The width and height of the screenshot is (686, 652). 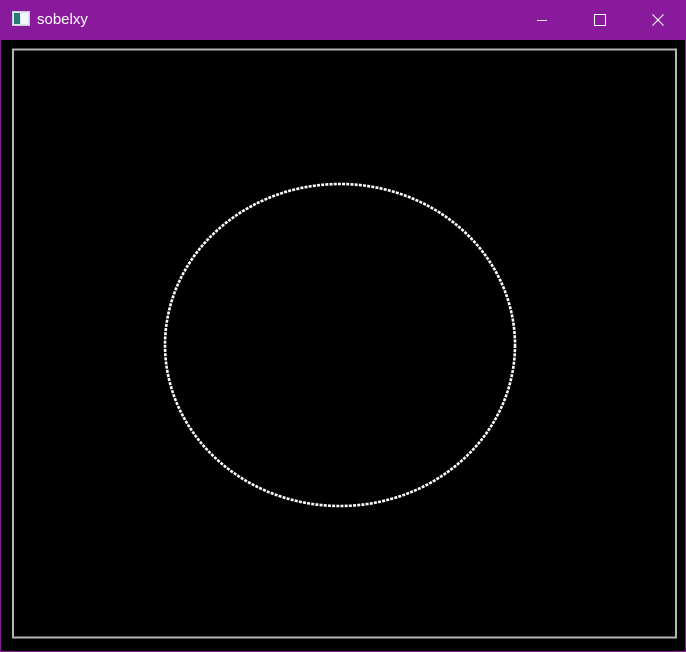 I want to click on window-controls, so click(x=599, y=20).